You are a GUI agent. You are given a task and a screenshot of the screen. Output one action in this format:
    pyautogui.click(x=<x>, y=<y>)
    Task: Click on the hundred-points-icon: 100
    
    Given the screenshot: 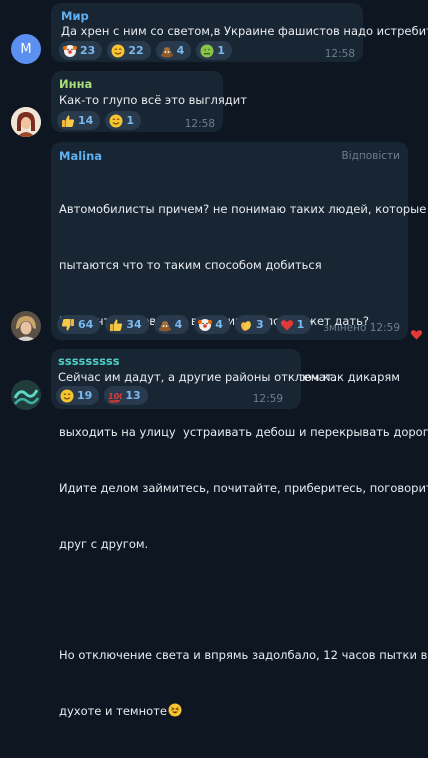 What is the action you would take?
    pyautogui.click(x=115, y=396)
    